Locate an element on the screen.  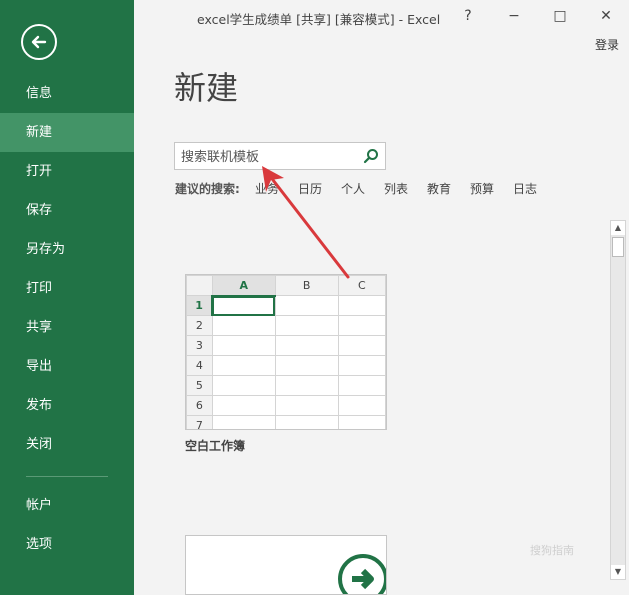
tour-template is located at coordinates (286, 565).